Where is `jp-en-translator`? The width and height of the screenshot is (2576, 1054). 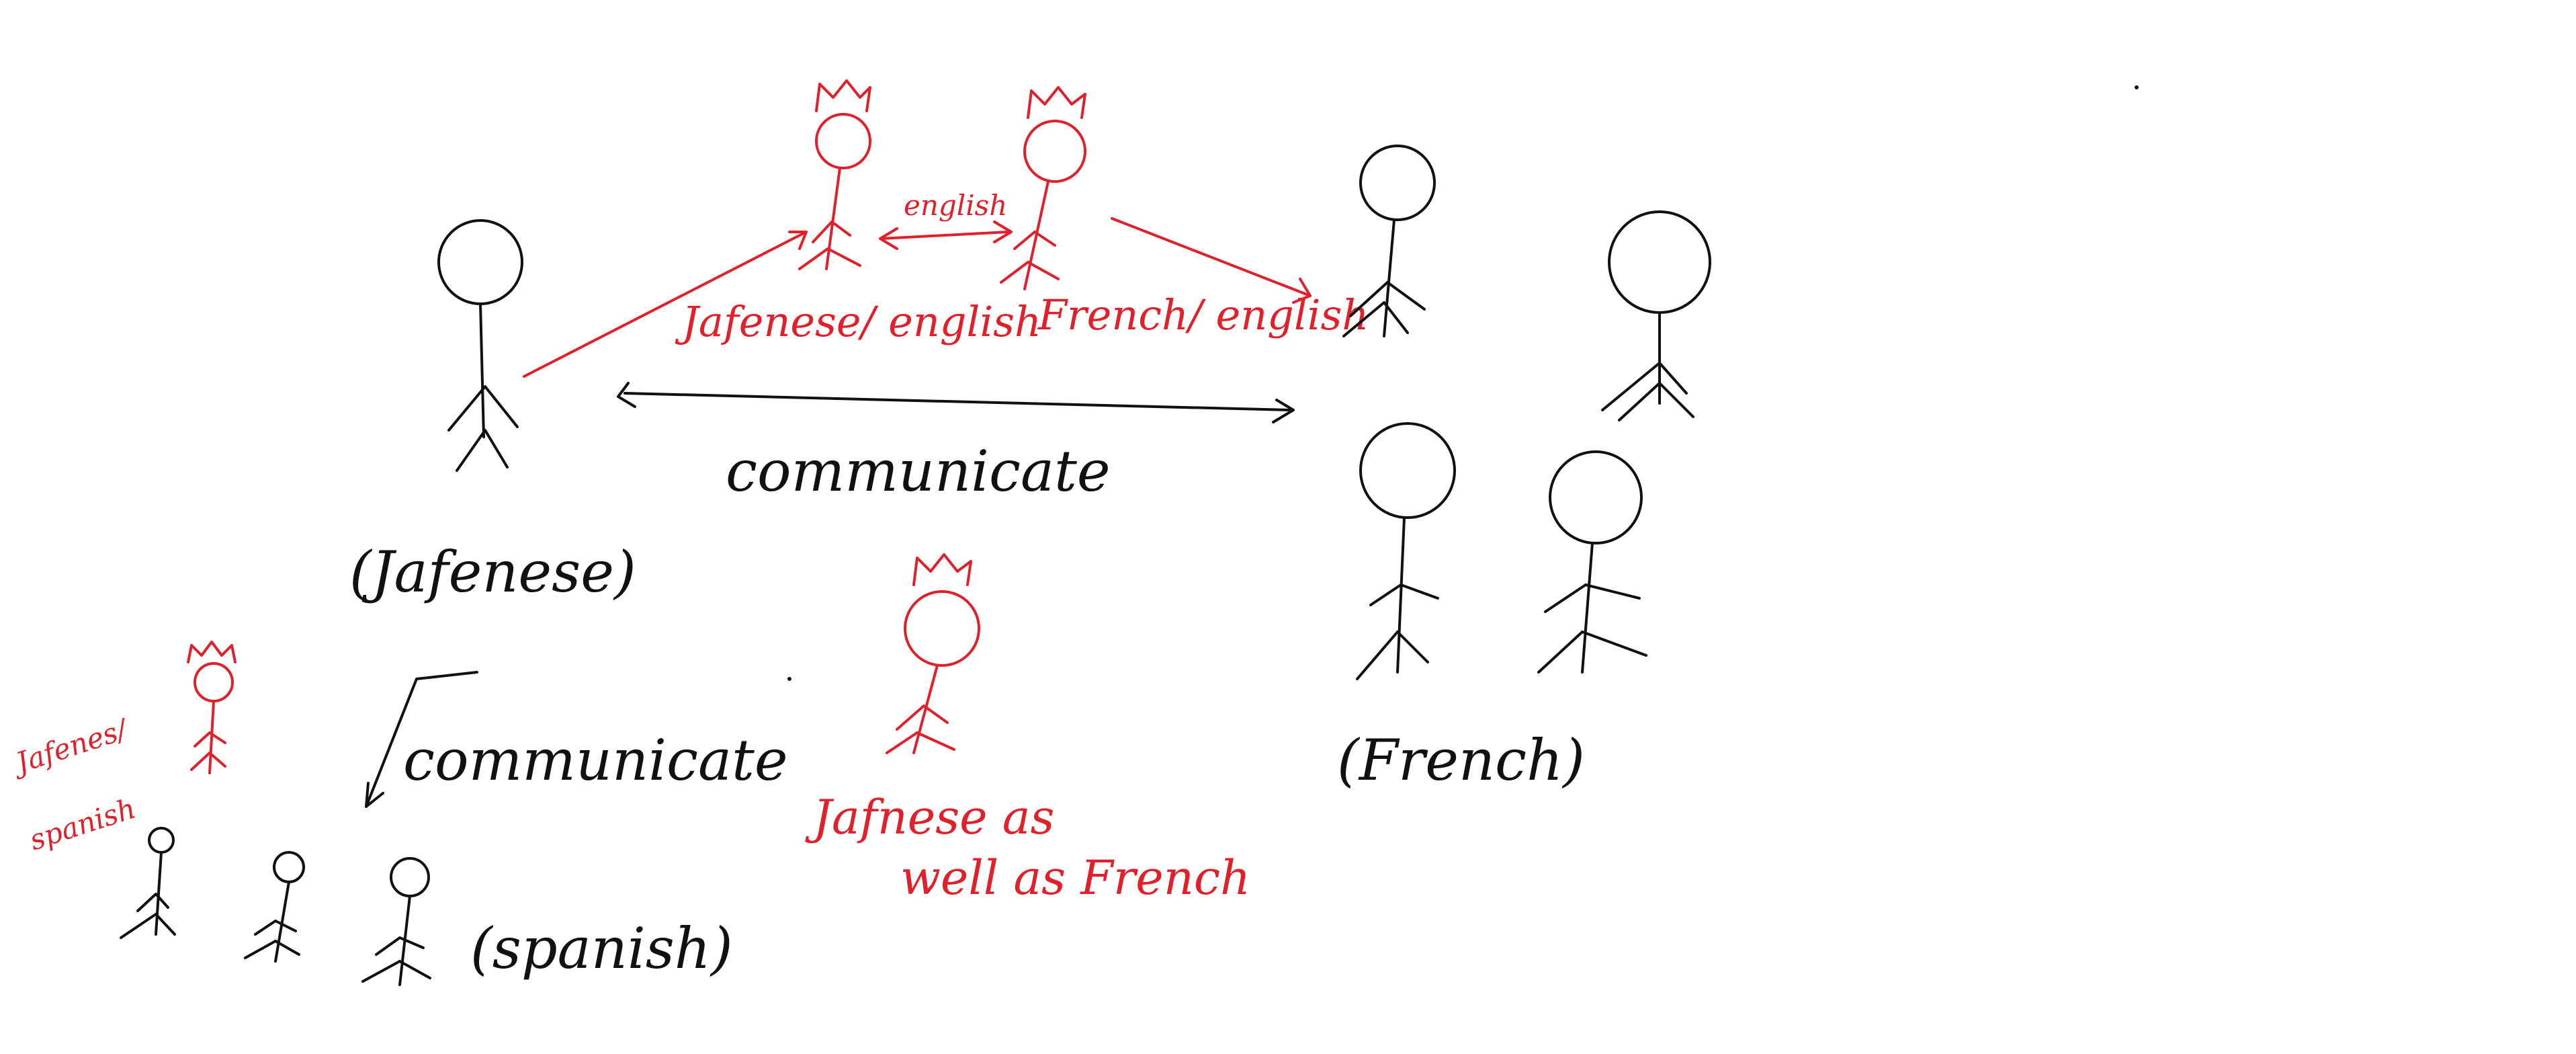 jp-en-translator is located at coordinates (834, 174).